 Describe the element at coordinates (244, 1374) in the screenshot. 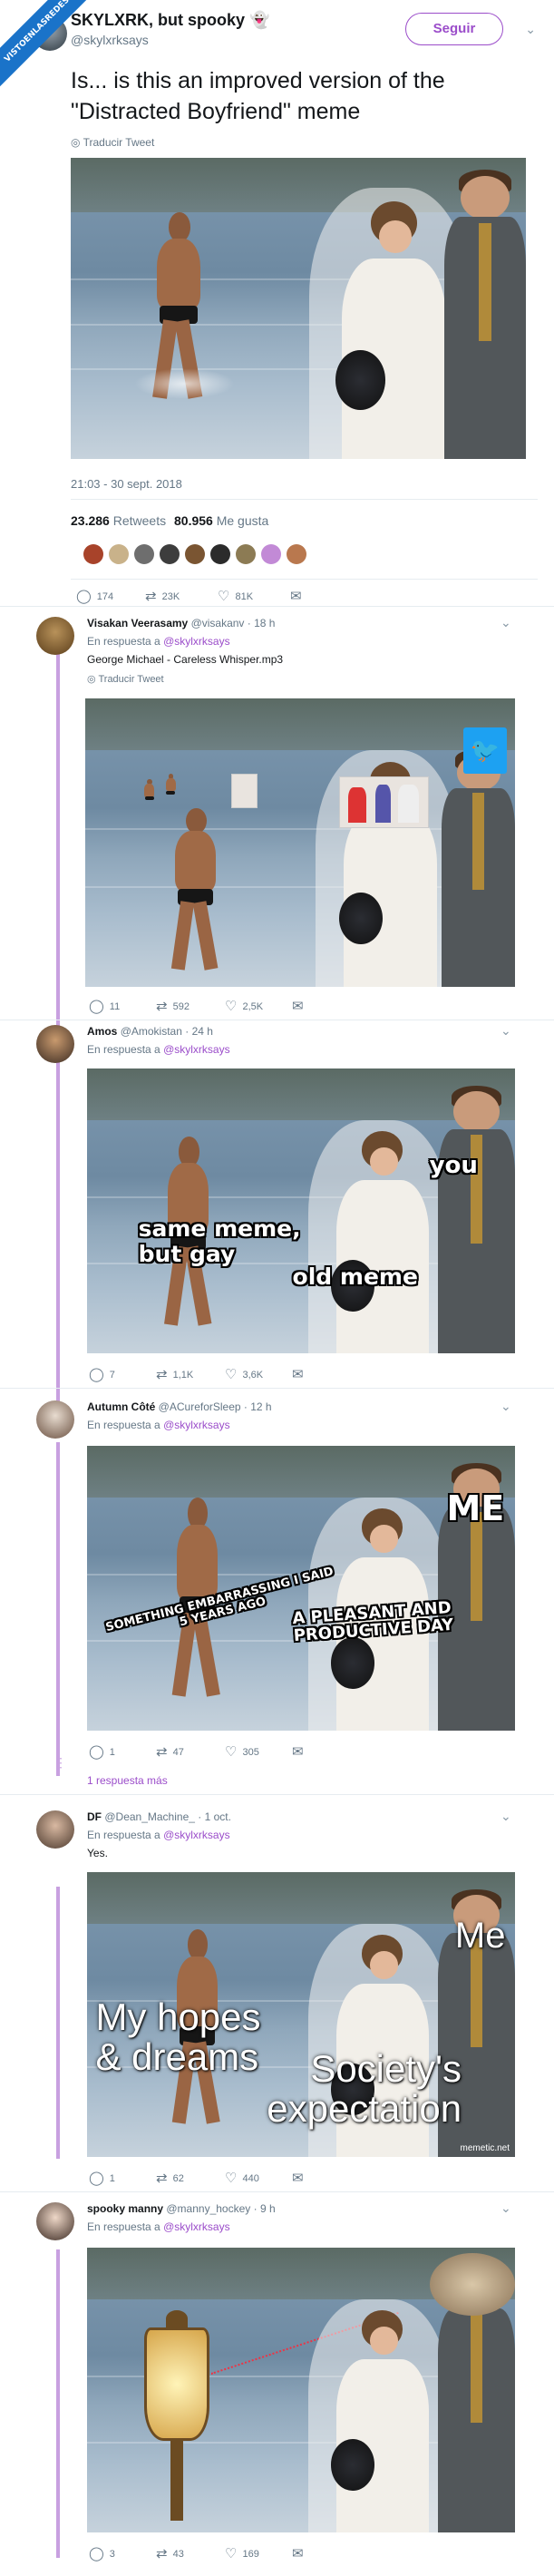

I see `like-button: ♡ 3,6K` at that location.